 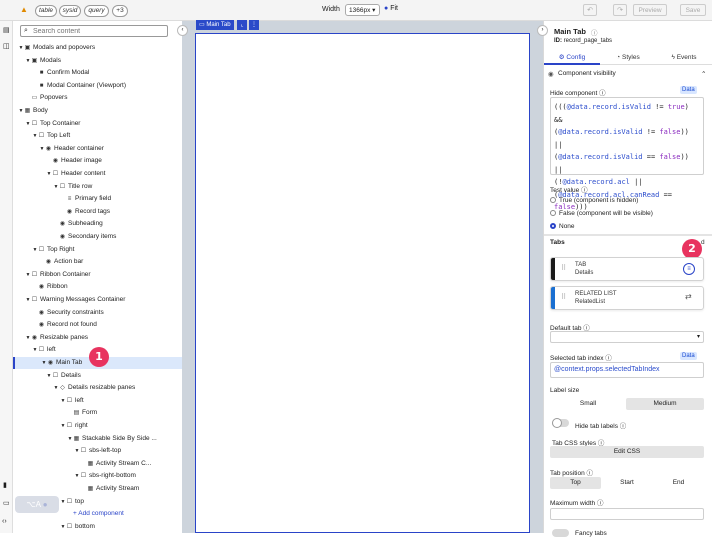 What do you see at coordinates (6, 30) in the screenshot?
I see `pages-icon: ▤` at bounding box center [6, 30].